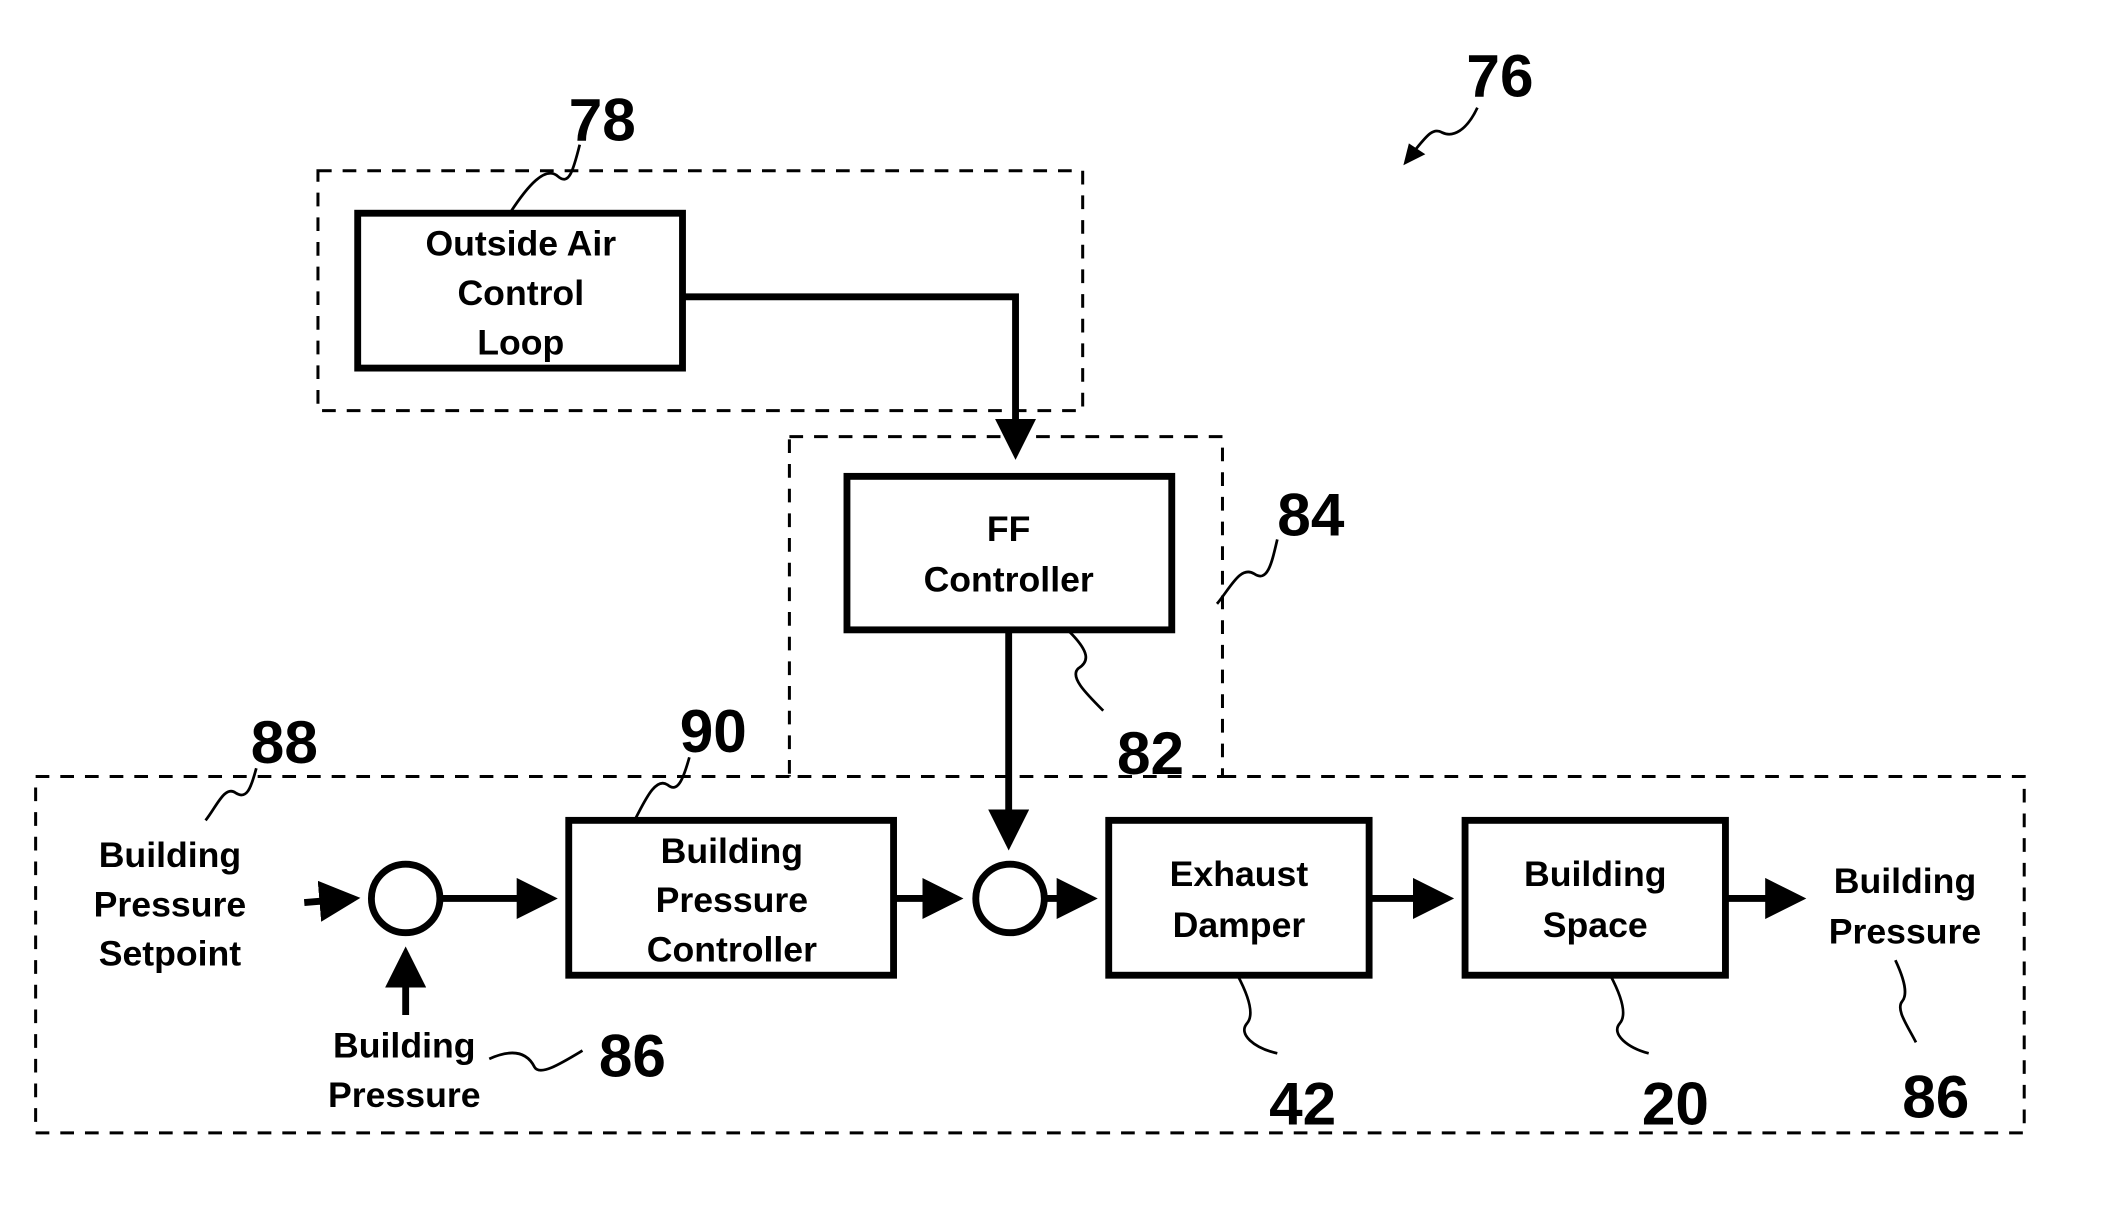  I want to click on building-space-label-2: Space, so click(1595, 925).